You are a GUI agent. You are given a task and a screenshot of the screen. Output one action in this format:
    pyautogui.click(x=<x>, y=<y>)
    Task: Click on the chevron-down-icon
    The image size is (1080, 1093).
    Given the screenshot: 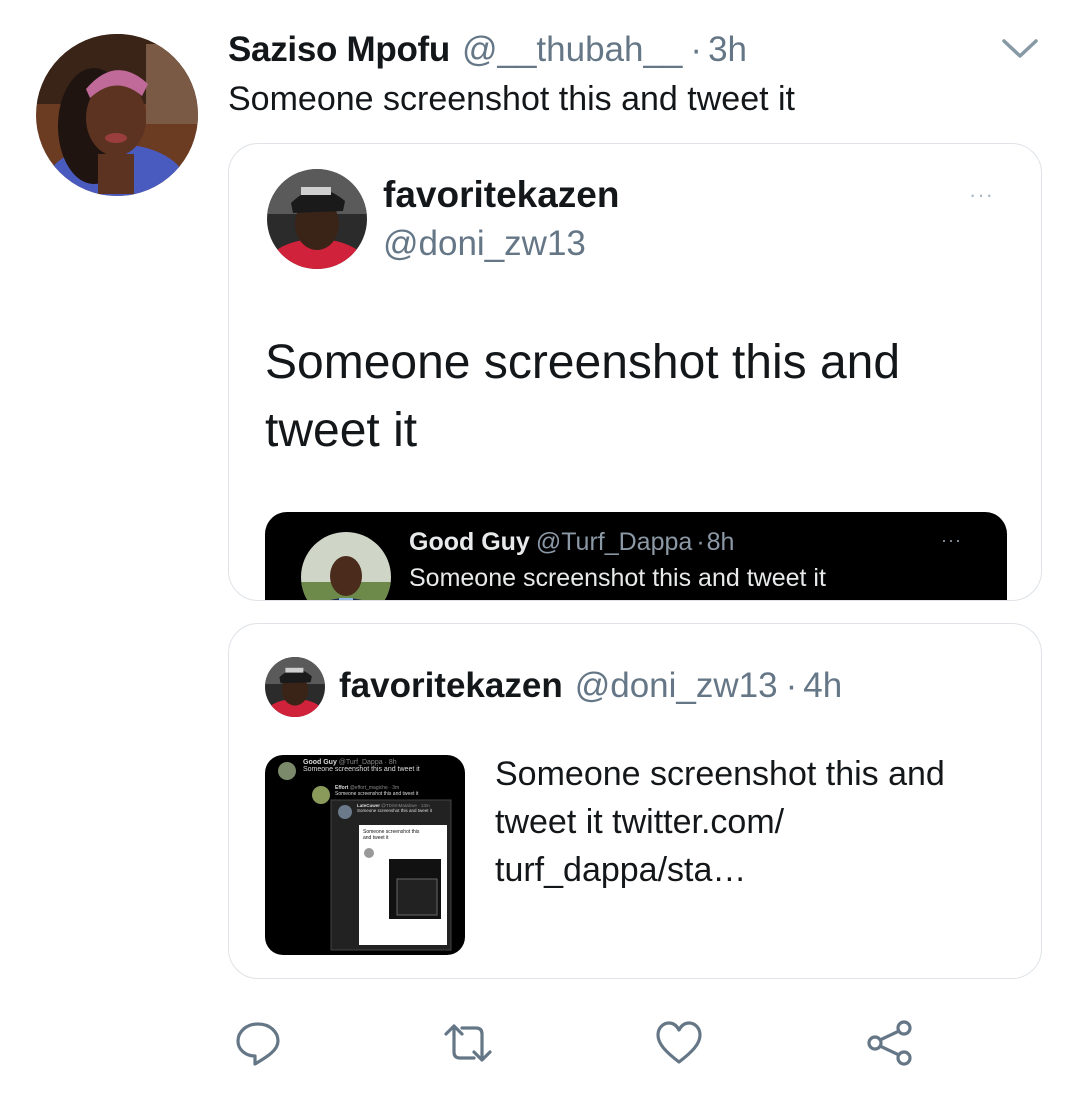 What is the action you would take?
    pyautogui.click(x=1020, y=48)
    